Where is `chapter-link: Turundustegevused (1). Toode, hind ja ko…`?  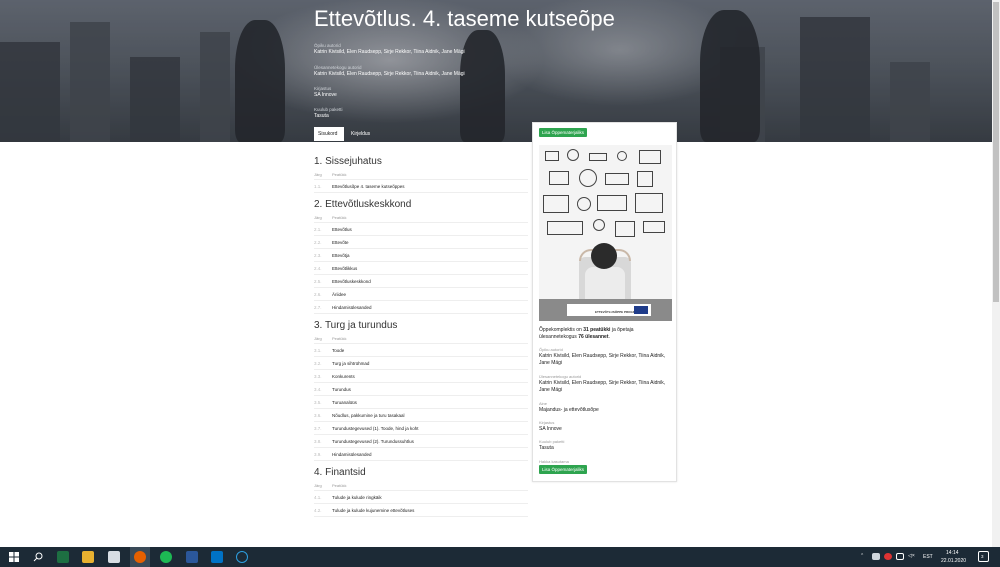 chapter-link: Turundustegevused (1). Toode, hind ja ko… is located at coordinates (375, 428).